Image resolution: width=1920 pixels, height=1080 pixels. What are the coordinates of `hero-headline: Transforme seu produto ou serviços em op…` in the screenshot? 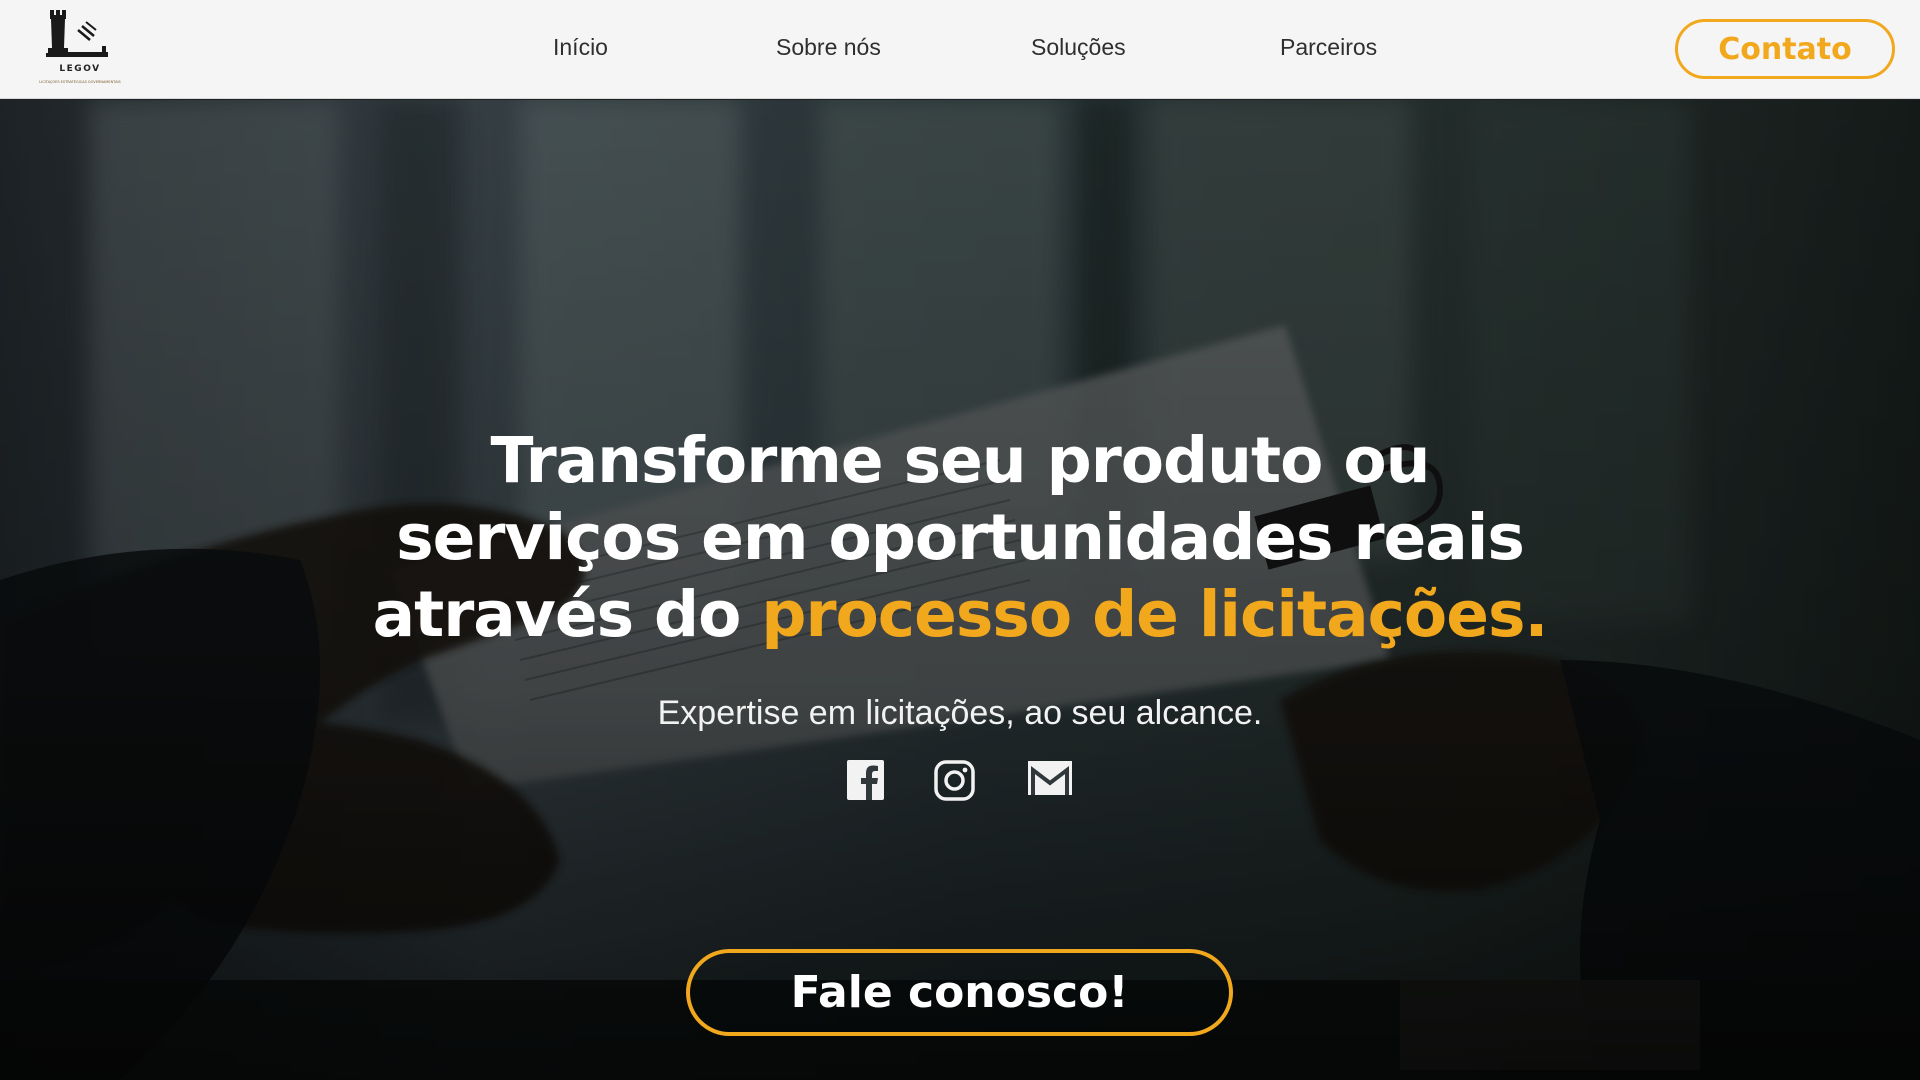 It's located at (960, 537).